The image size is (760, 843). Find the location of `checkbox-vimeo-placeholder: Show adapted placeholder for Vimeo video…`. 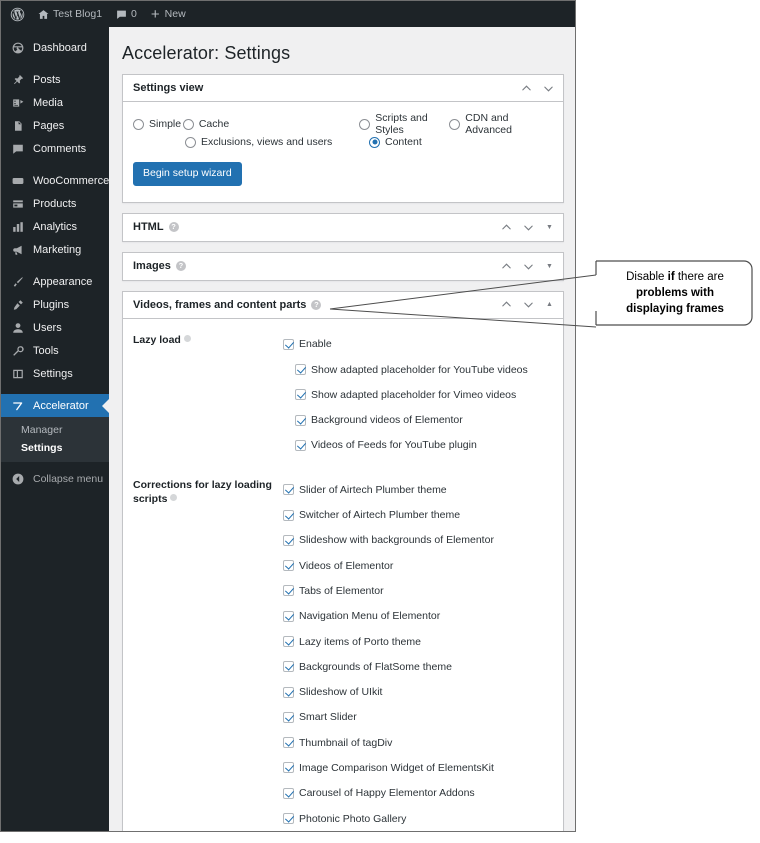

checkbox-vimeo-placeholder: Show adapted placeholder for Vimeo video… is located at coordinates (418, 394).